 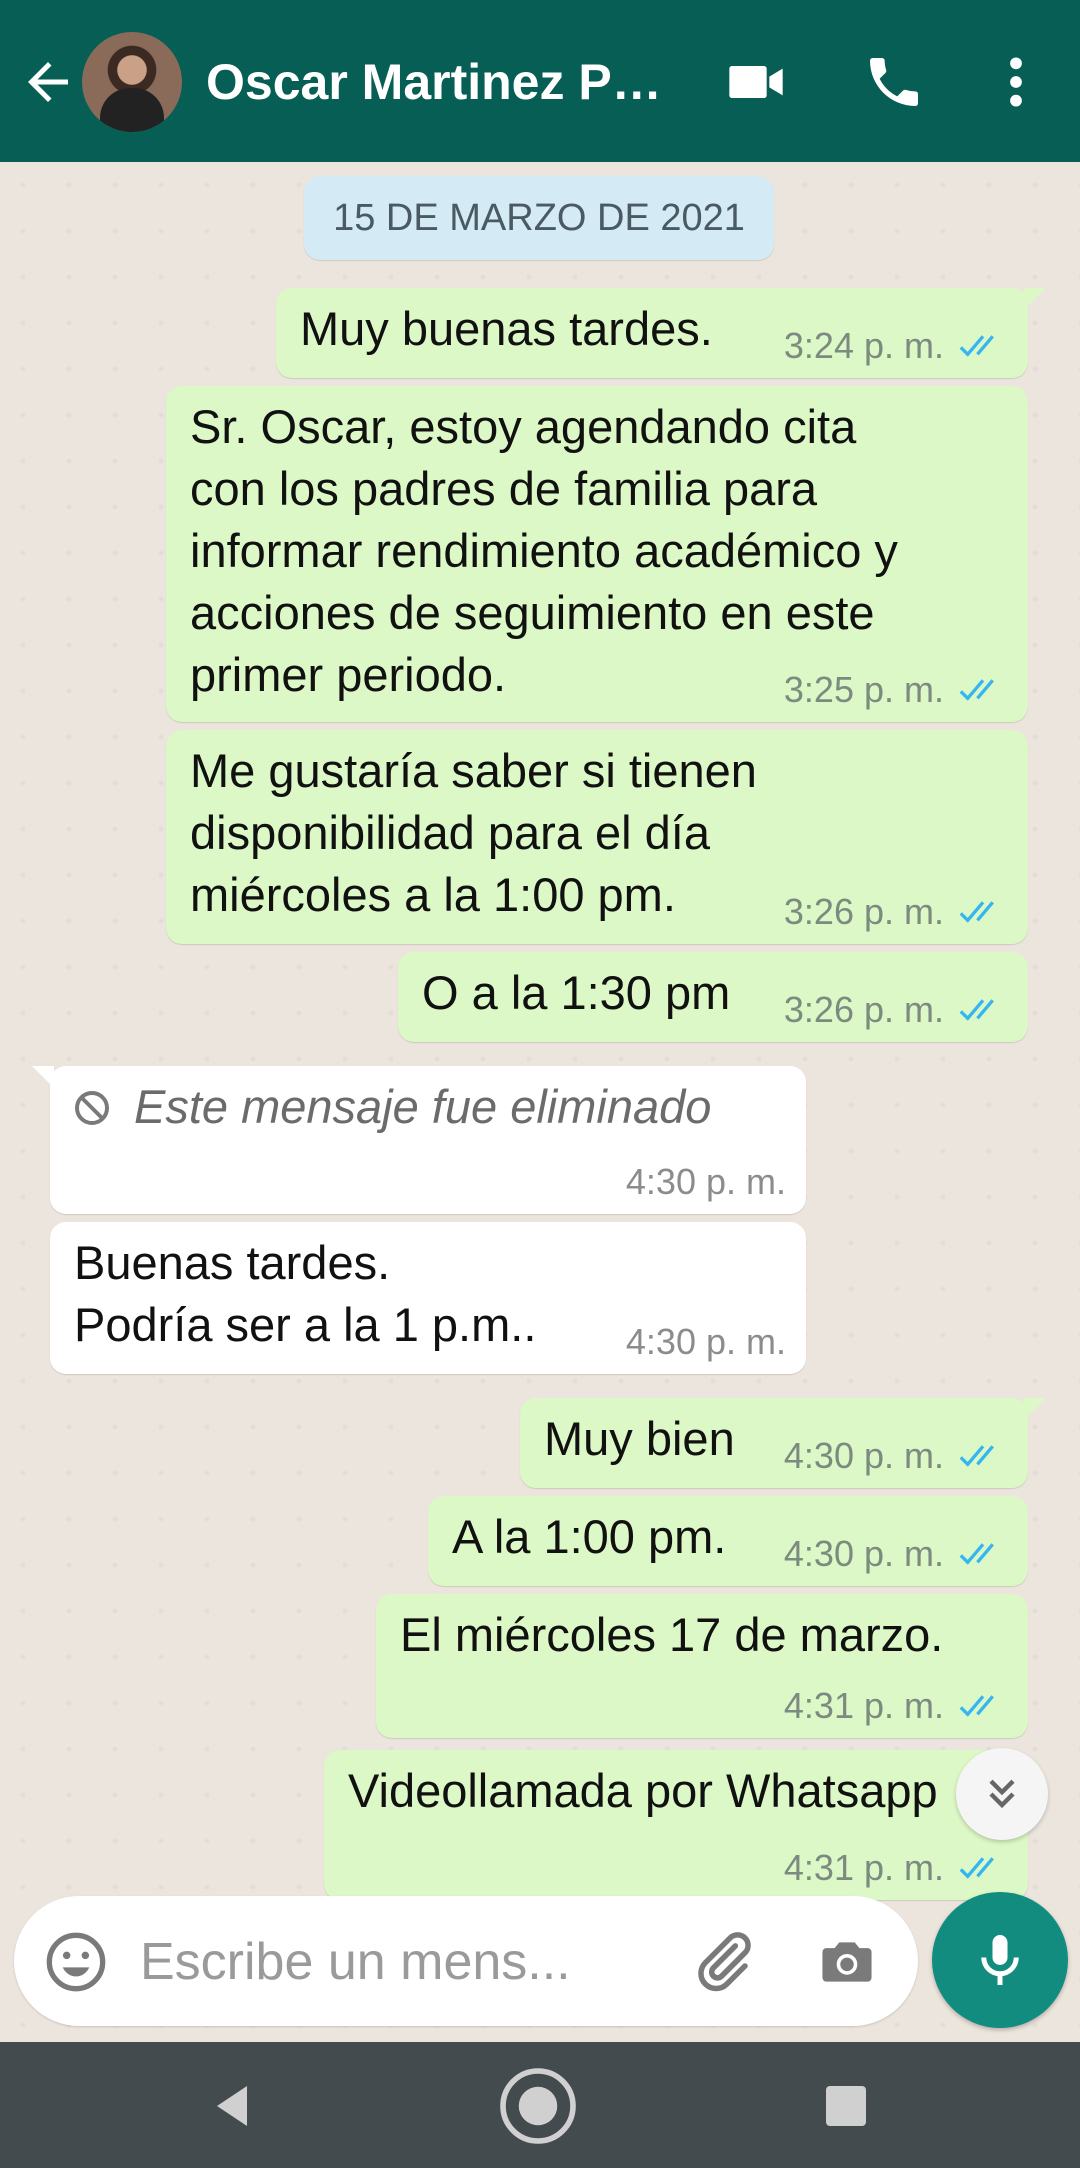 I want to click on message-input, so click(x=390, y=1962).